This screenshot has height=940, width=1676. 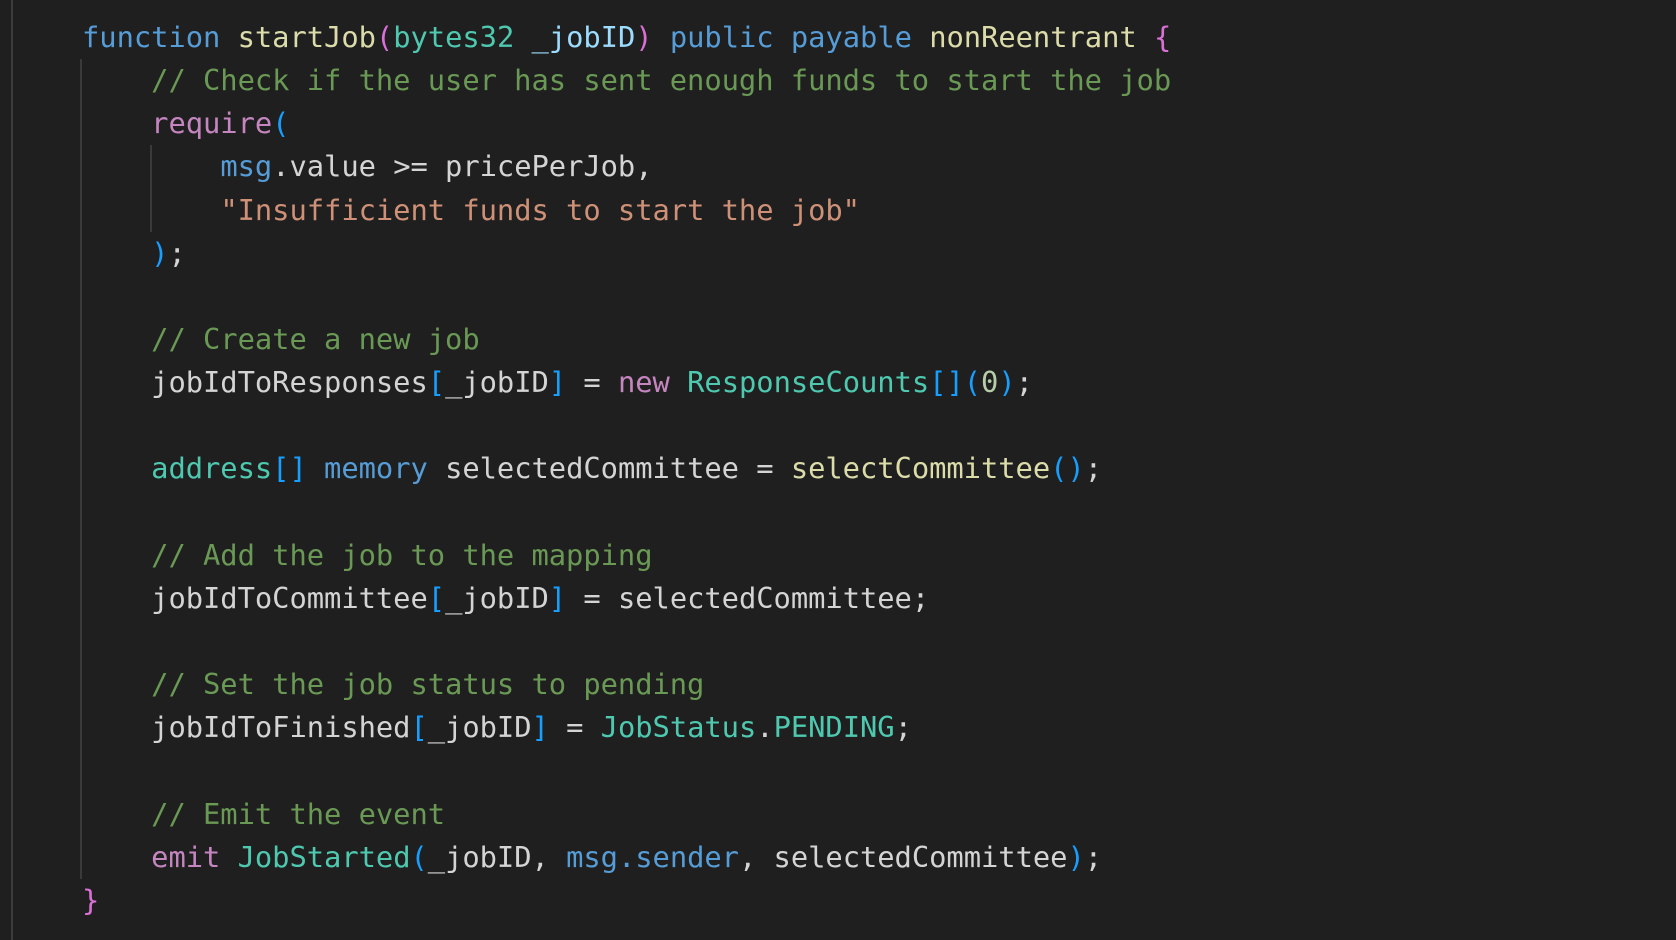 I want to click on code-line: // Set the job status to pending, so click(x=626, y=684).